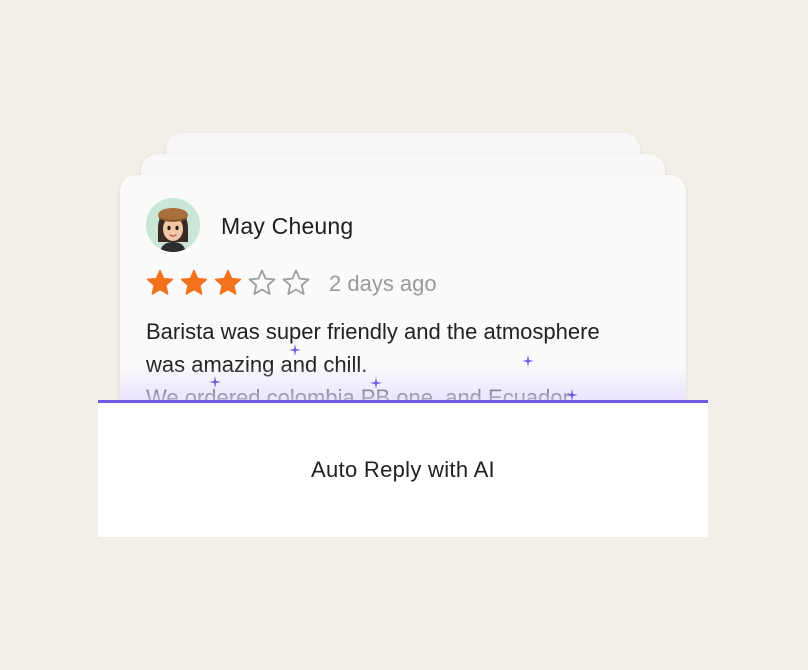 The image size is (808, 670). I want to click on review-text-line: was amazing and chill., so click(257, 364).